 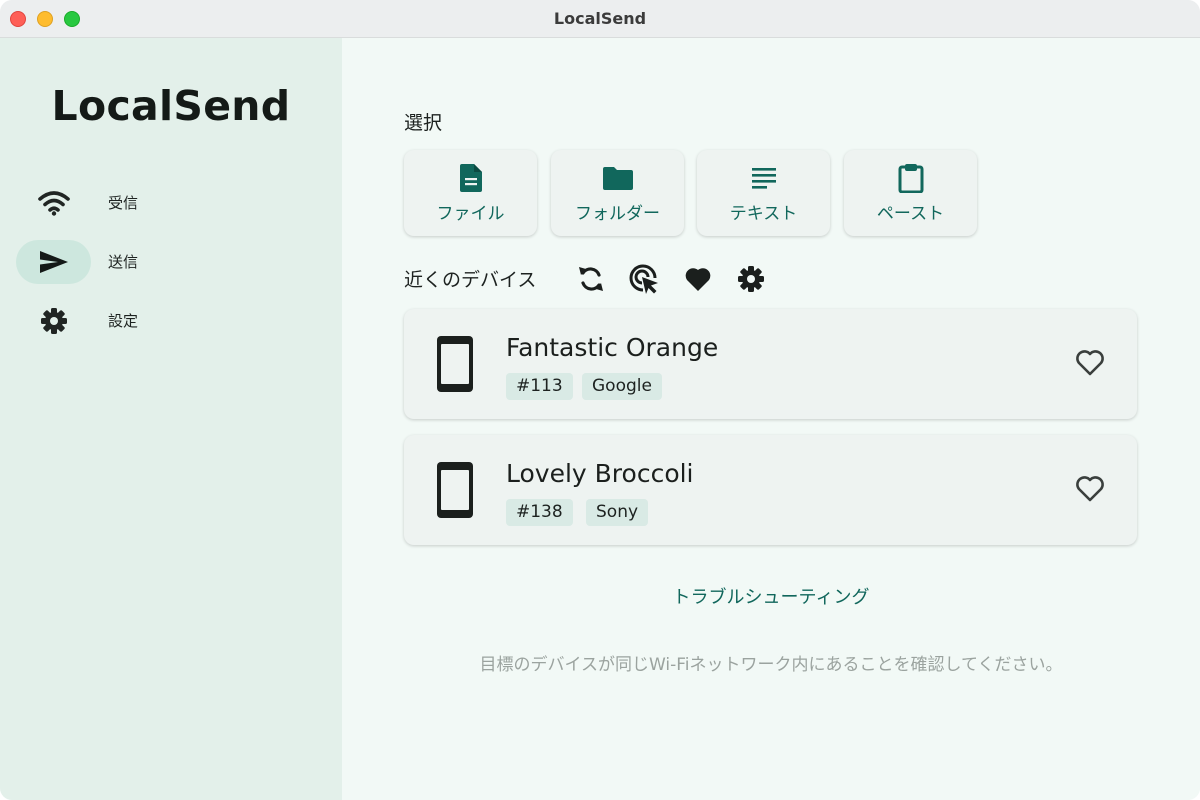 What do you see at coordinates (123, 262) in the screenshot?
I see `sidebar-item-label: 送信` at bounding box center [123, 262].